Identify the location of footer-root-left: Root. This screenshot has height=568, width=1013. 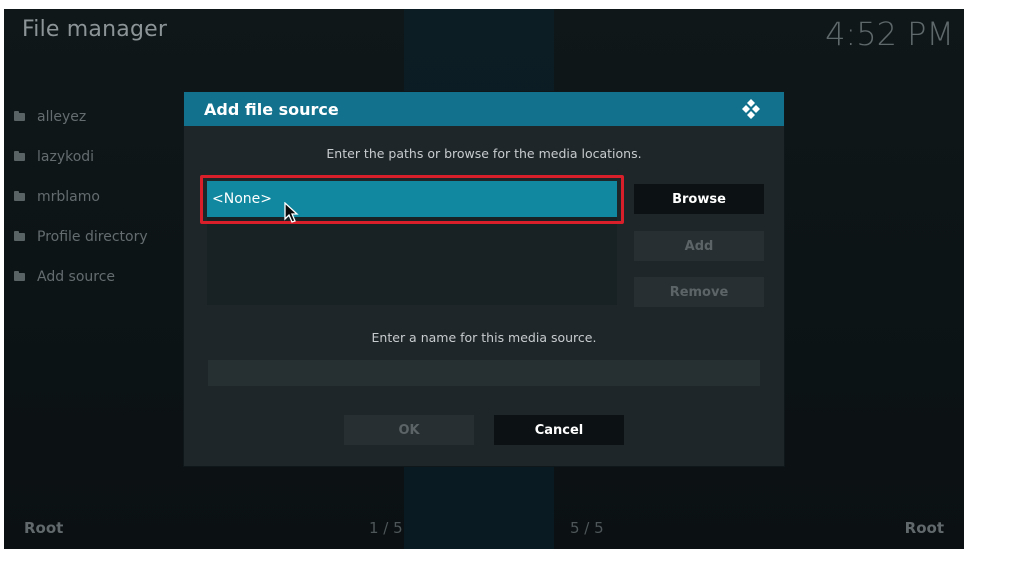
(44, 528).